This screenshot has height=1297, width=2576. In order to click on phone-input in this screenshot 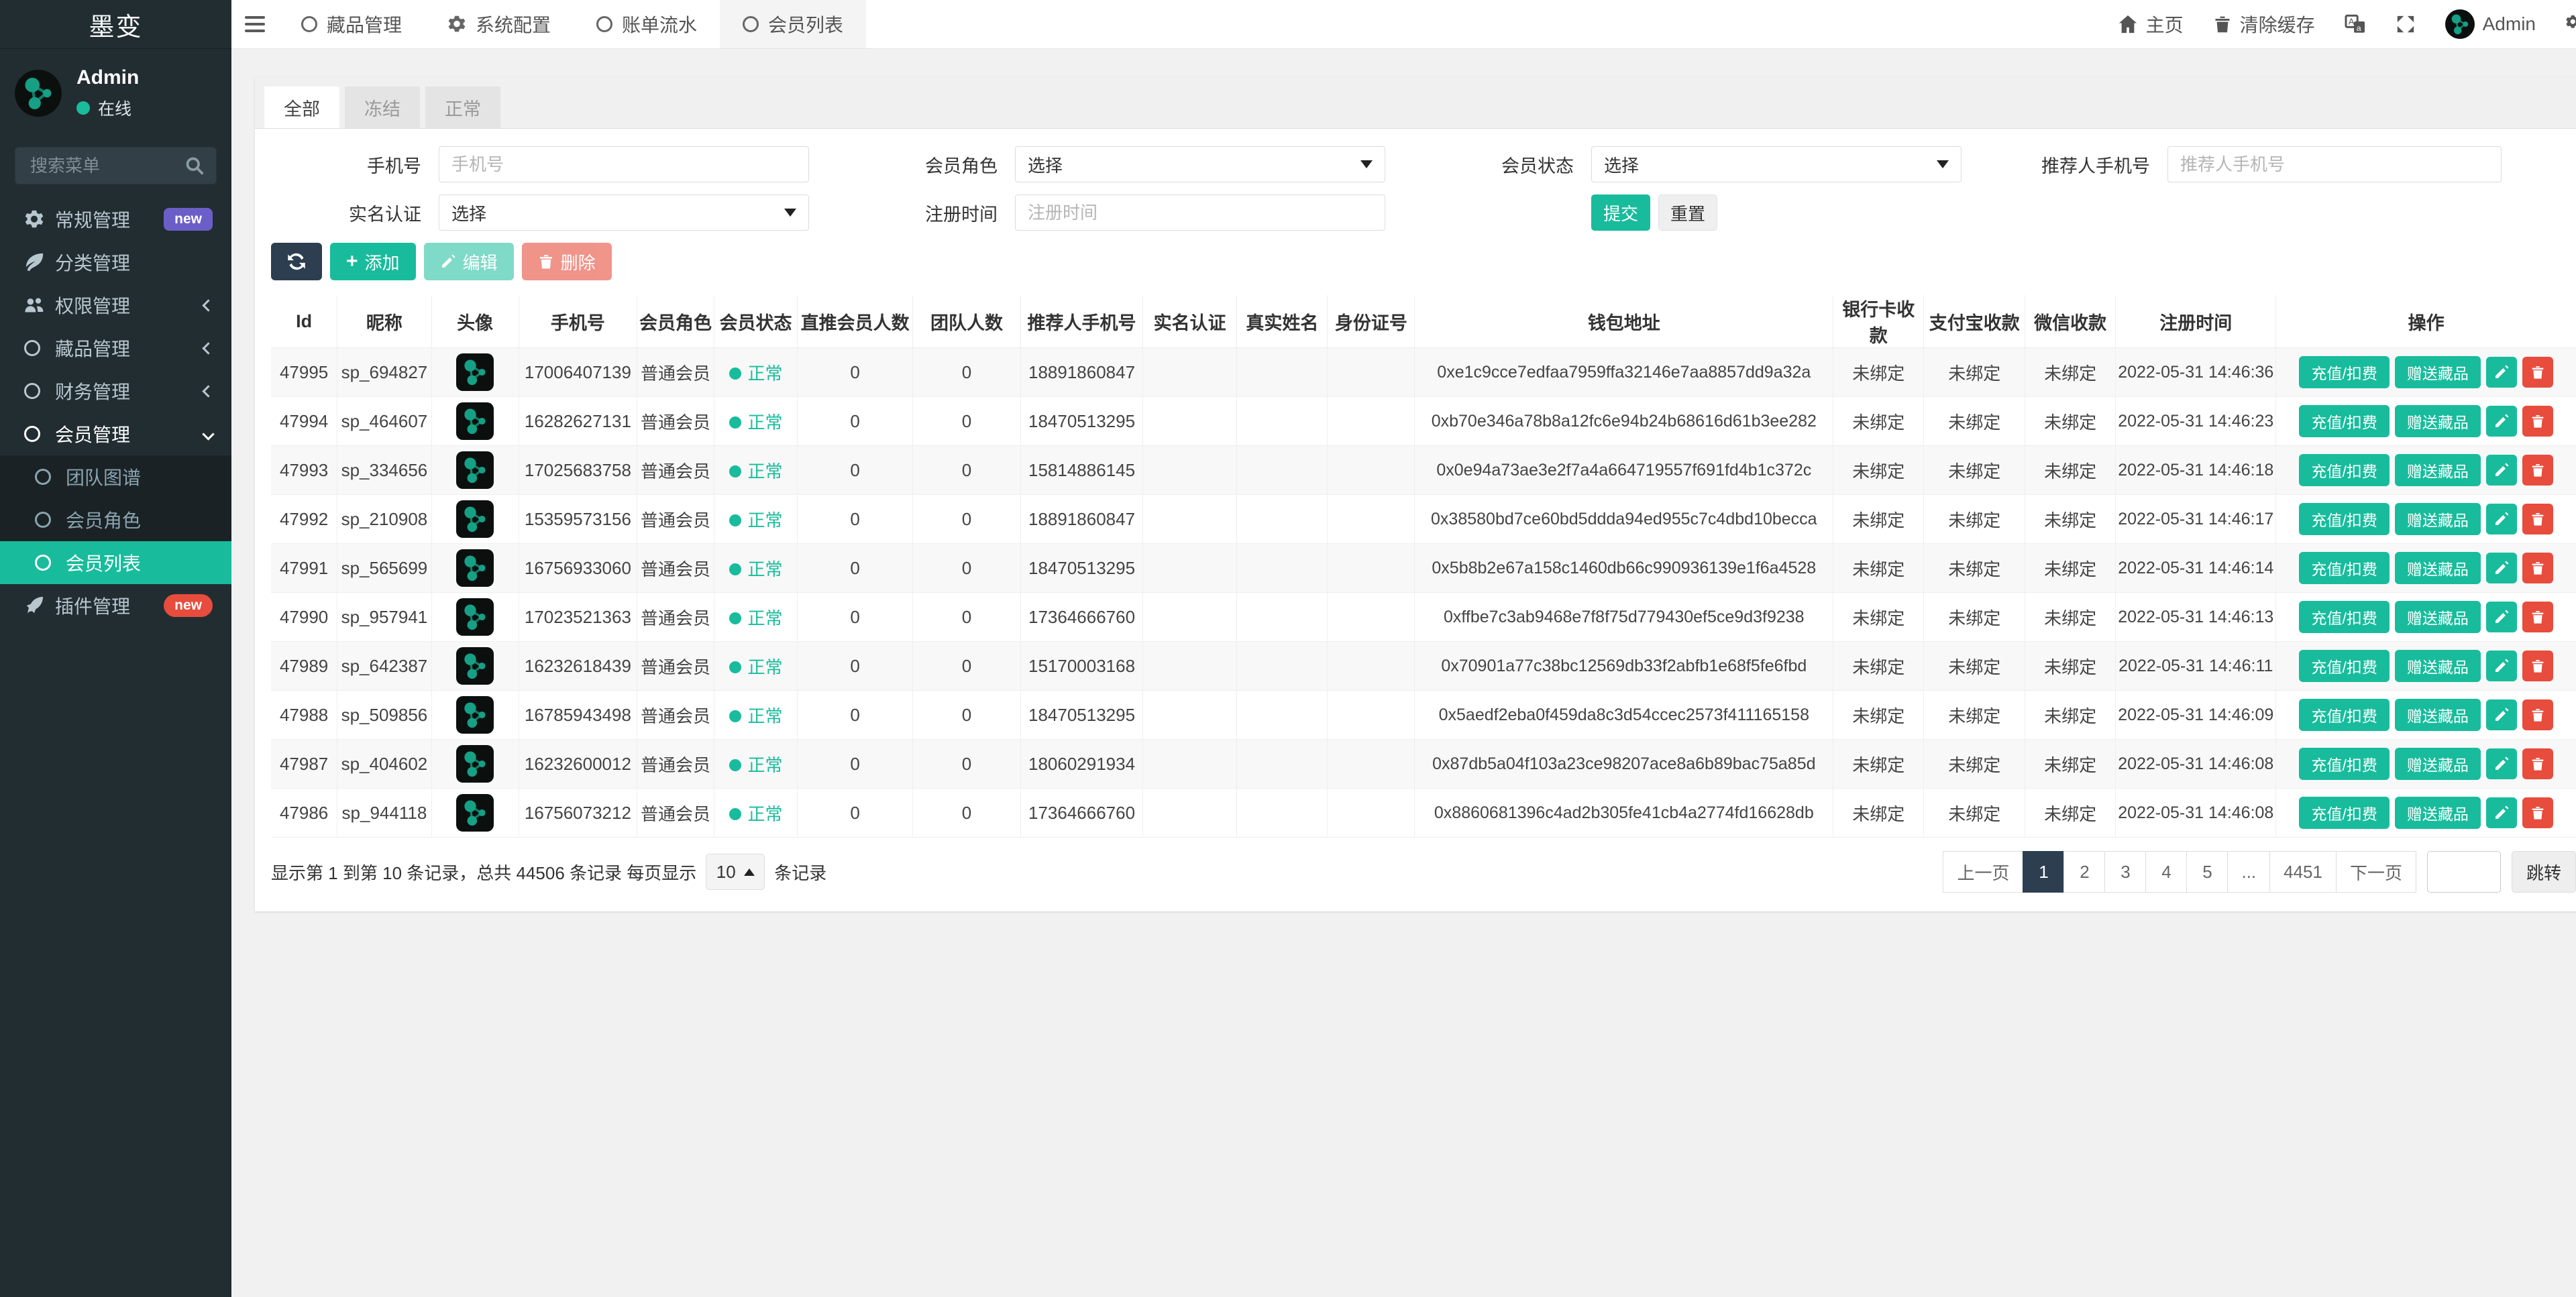, I will do `click(624, 164)`.